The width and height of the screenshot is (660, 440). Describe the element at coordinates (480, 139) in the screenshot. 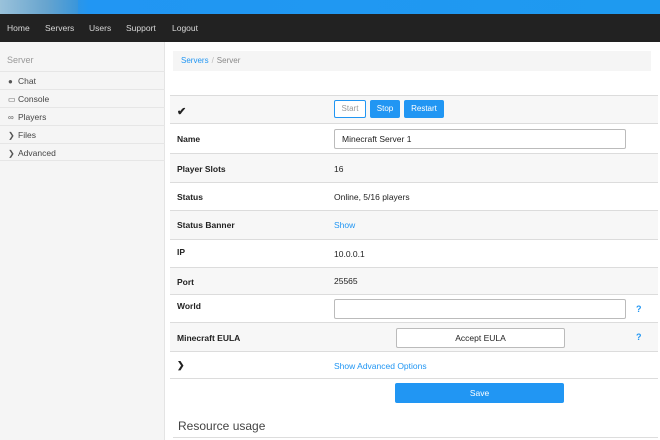

I see `name-input: Minecraft Server 1` at that location.